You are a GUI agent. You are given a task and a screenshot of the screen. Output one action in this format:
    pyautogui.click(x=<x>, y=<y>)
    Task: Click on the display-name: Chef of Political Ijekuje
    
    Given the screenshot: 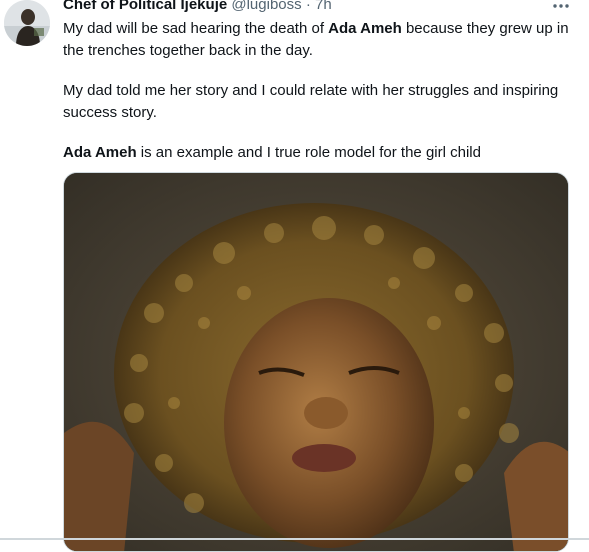 What is the action you would take?
    pyautogui.click(x=145, y=6)
    